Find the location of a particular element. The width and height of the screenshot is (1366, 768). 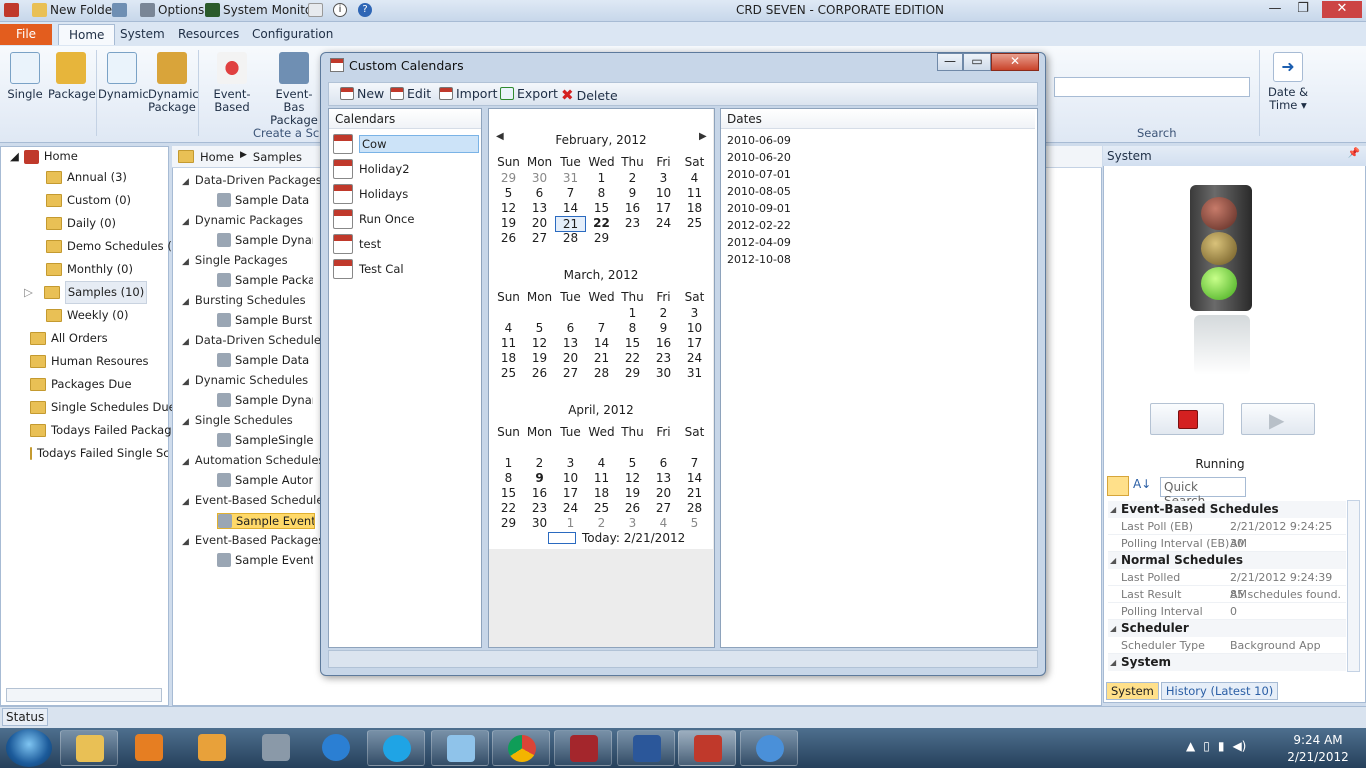

categorized-icon is located at coordinates (1118, 486).